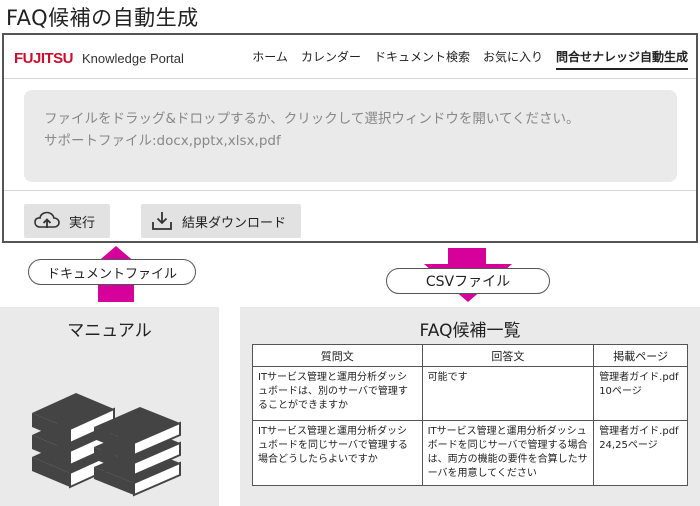 The image size is (700, 506). I want to click on question-cell: ITサービス管理と運用分析ダッシュボードは、別のサーバで管理することができますか, so click(337, 393).